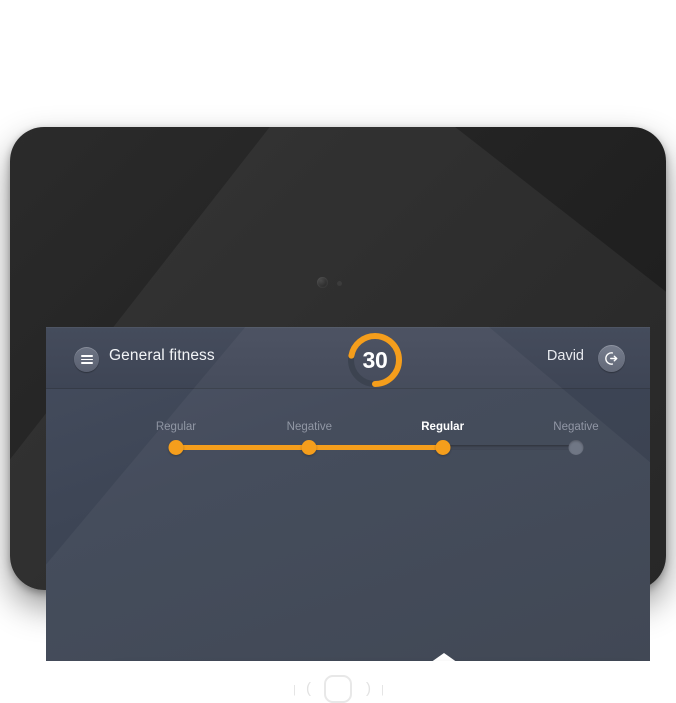 Image resolution: width=676 pixels, height=703 pixels. I want to click on home-button, so click(338, 689).